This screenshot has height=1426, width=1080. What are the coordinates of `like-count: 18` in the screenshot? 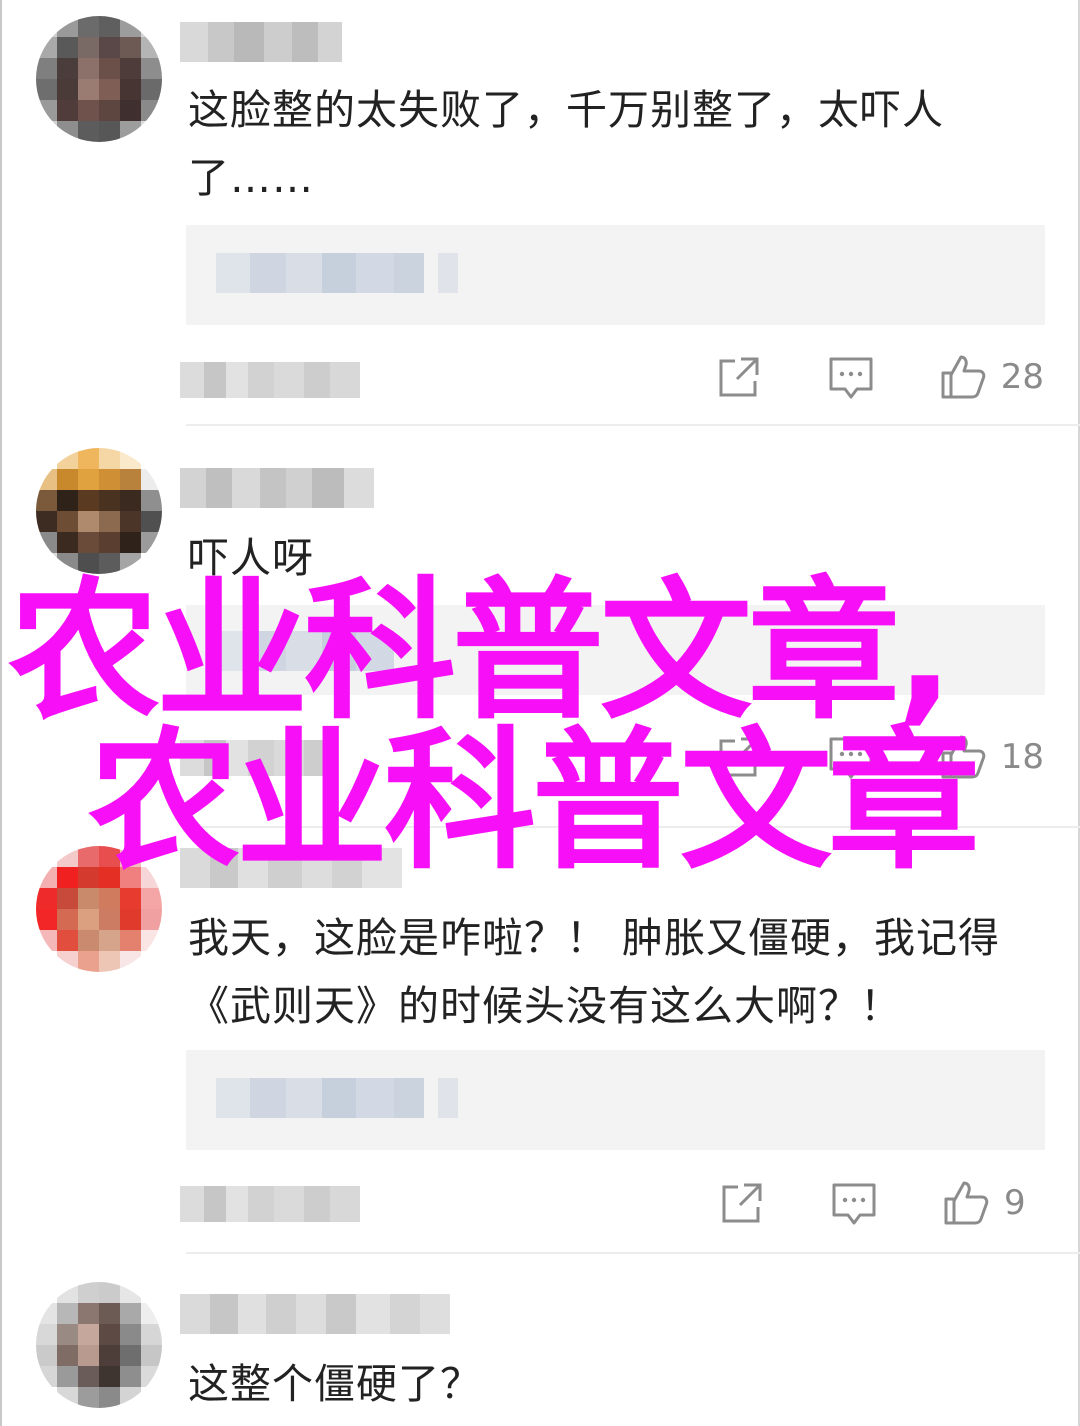 It's located at (1022, 757).